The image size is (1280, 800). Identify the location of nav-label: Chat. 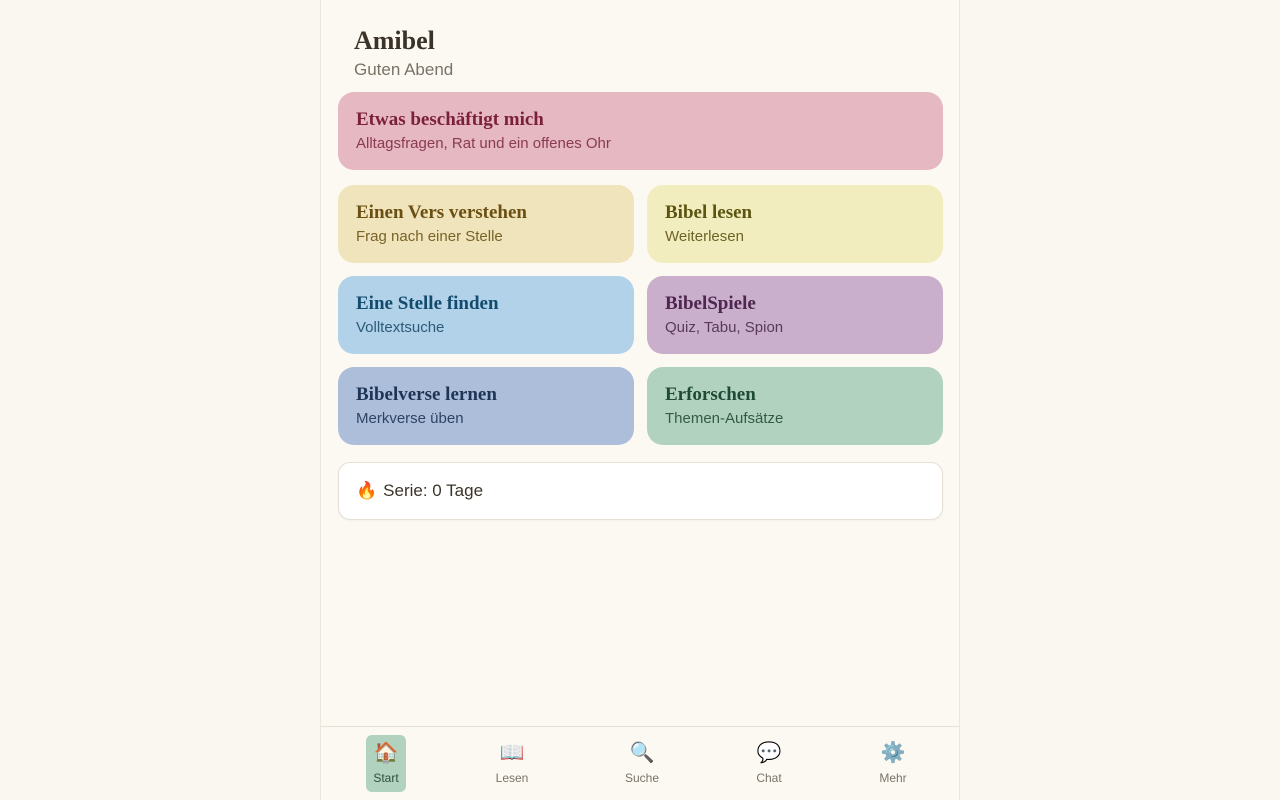
(769, 778).